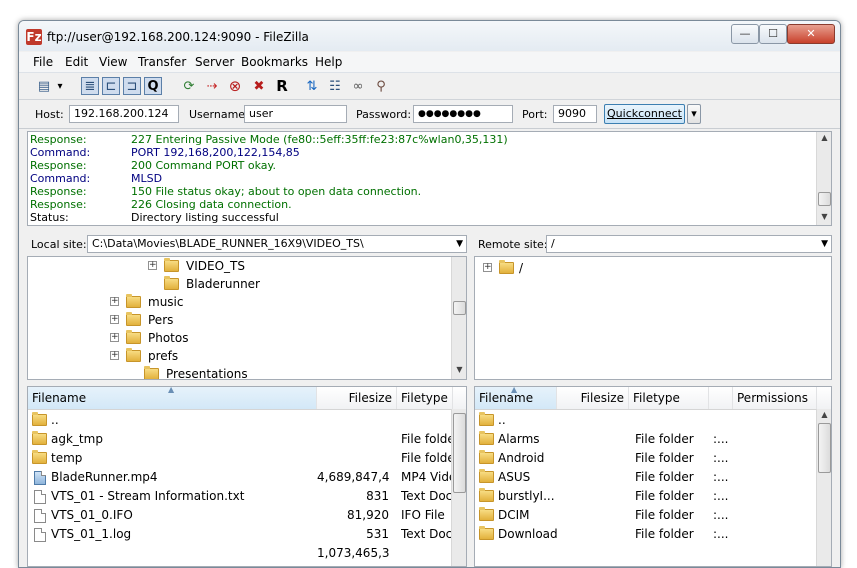  I want to click on table-row: VTS_01_0.IFO 81,920 IFO File, so click(247, 515).